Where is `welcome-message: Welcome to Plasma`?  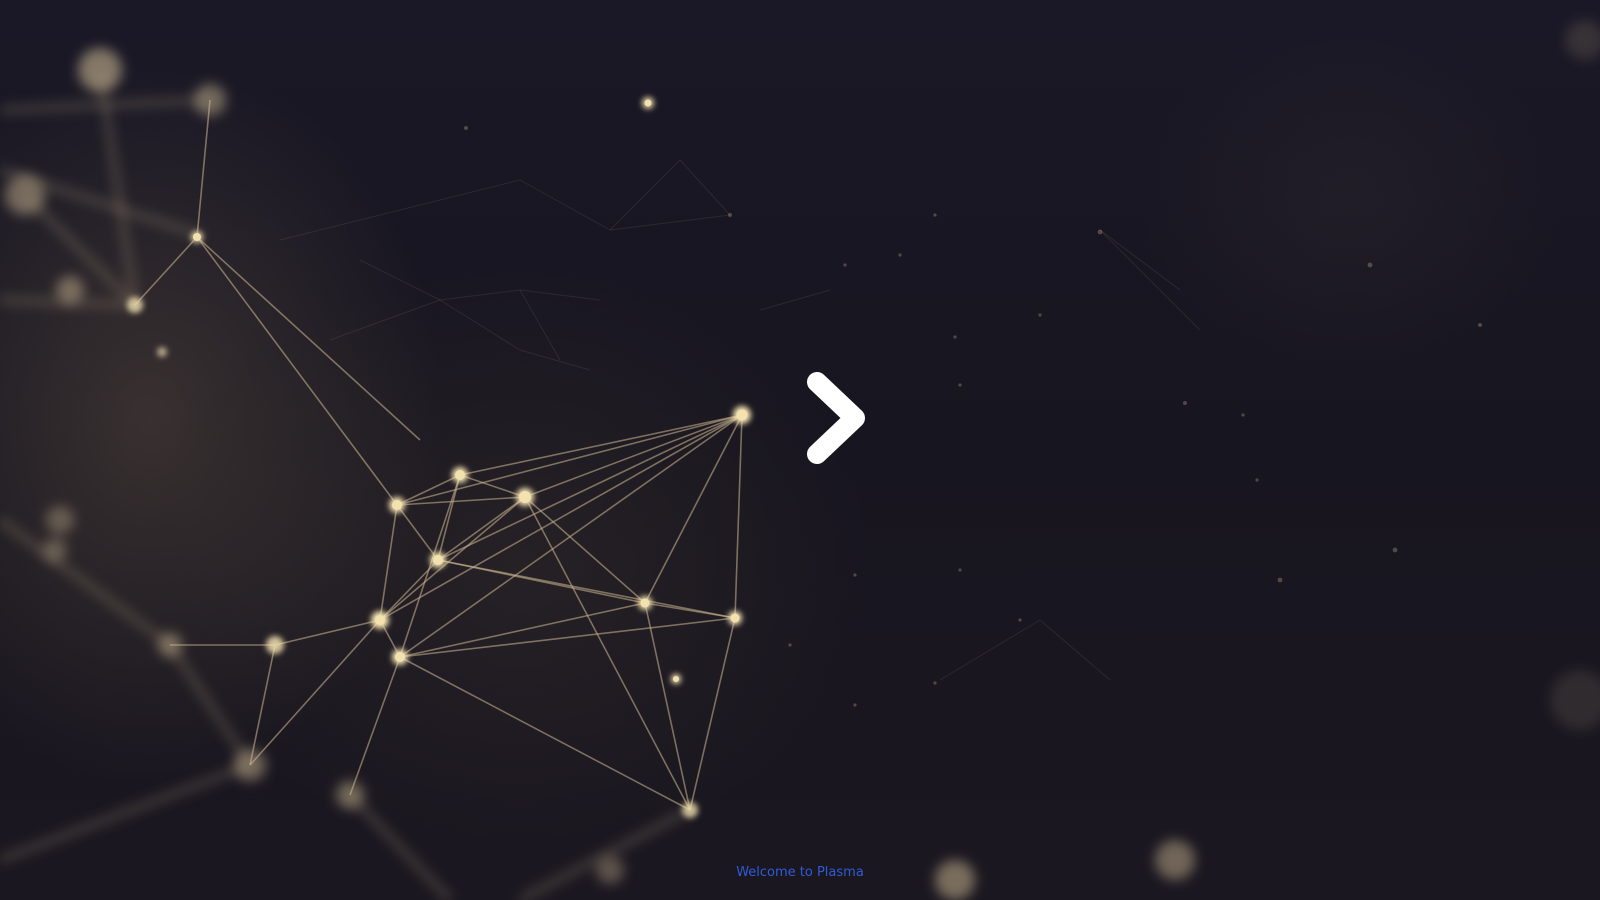 welcome-message: Welcome to Plasma is located at coordinates (800, 872).